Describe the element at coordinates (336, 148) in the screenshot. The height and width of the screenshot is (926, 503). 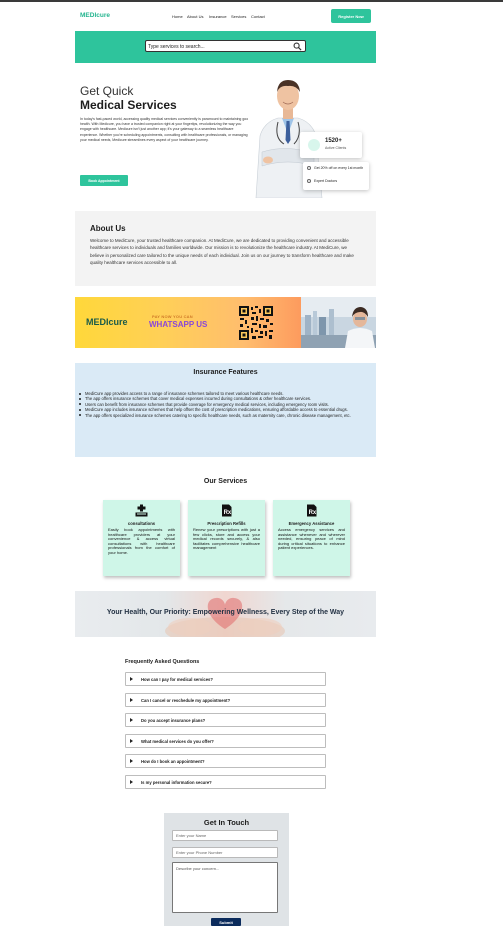
I see `active-clients-label: Active Clients` at that location.